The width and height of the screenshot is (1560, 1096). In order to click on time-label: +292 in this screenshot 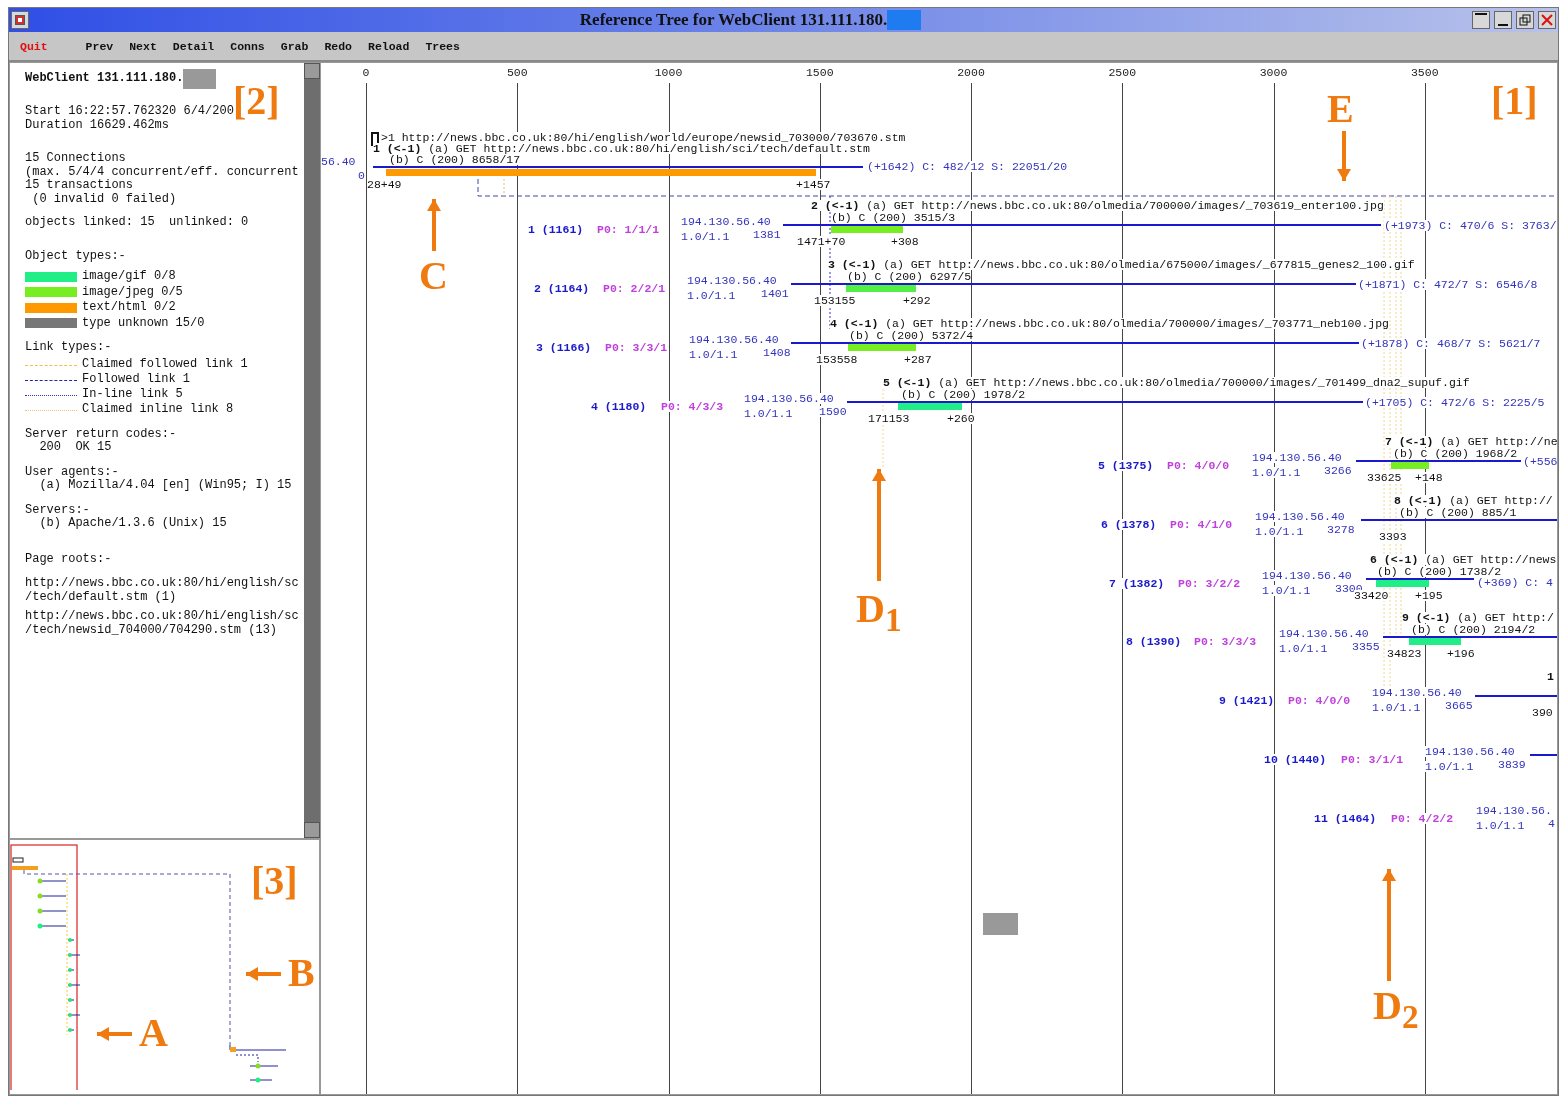, I will do `click(917, 300)`.